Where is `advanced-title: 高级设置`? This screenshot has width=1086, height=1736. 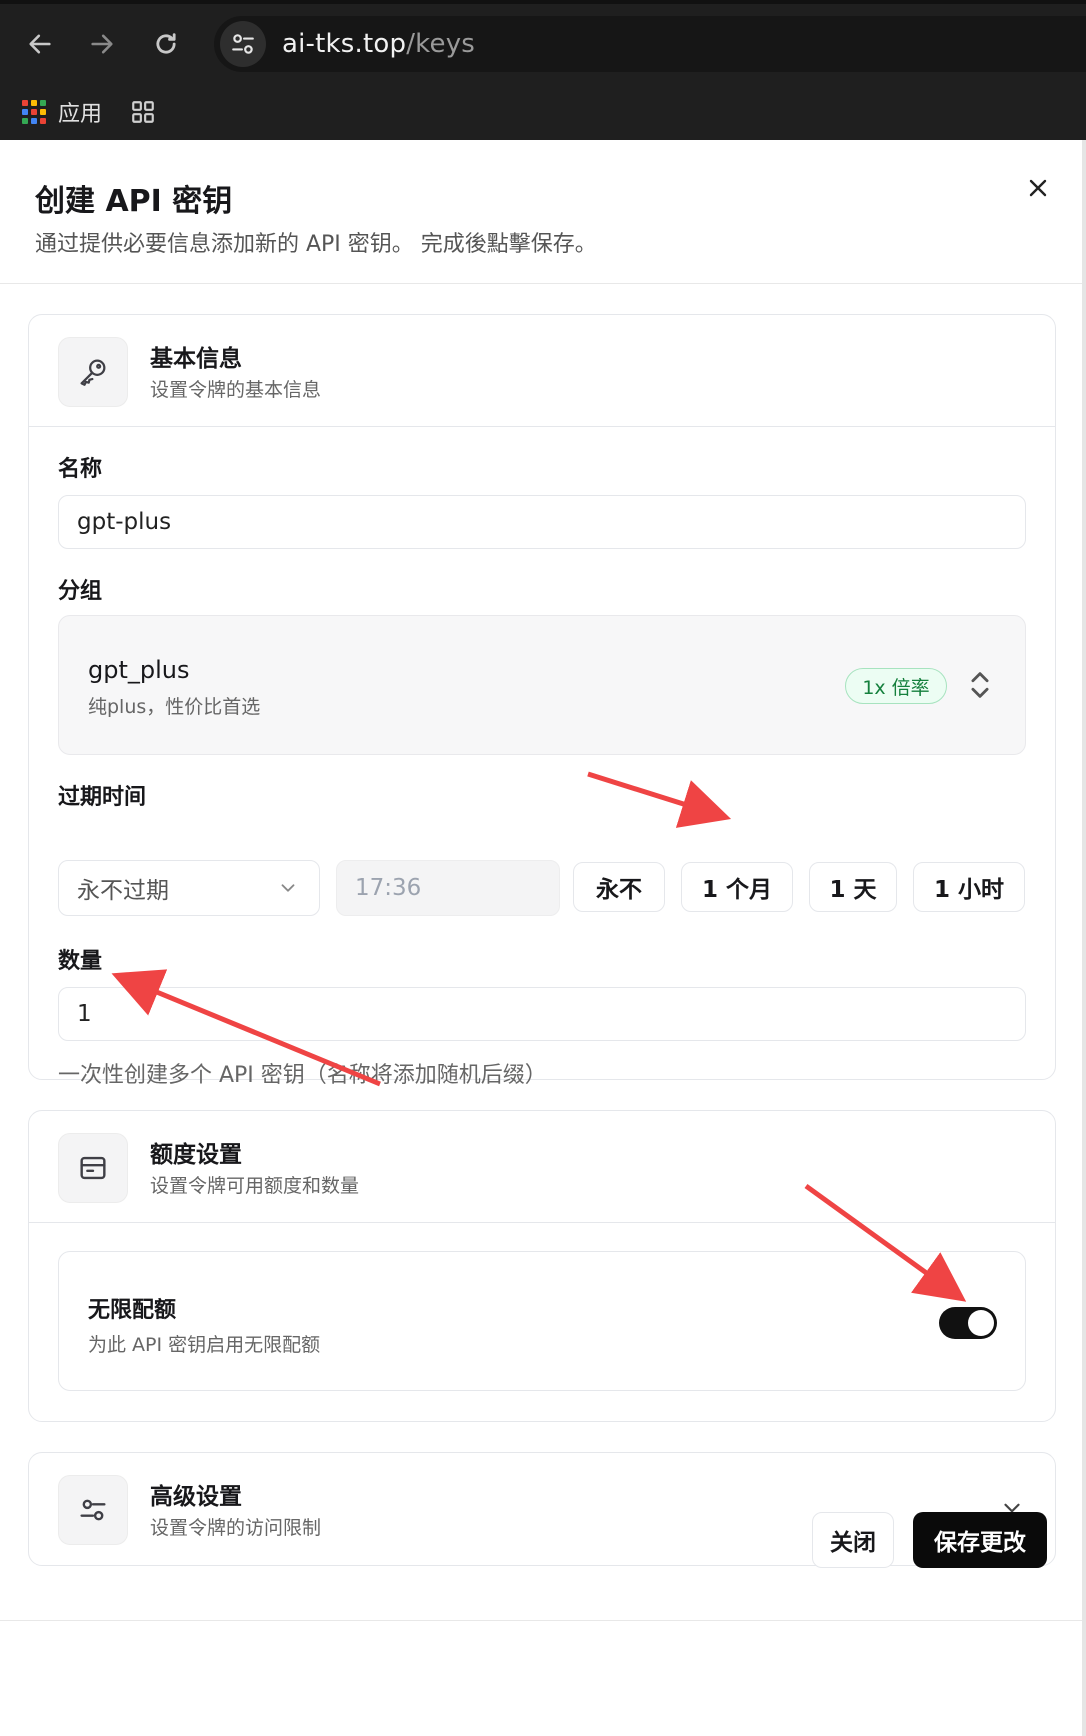 advanced-title: 高级设置 is located at coordinates (196, 1497).